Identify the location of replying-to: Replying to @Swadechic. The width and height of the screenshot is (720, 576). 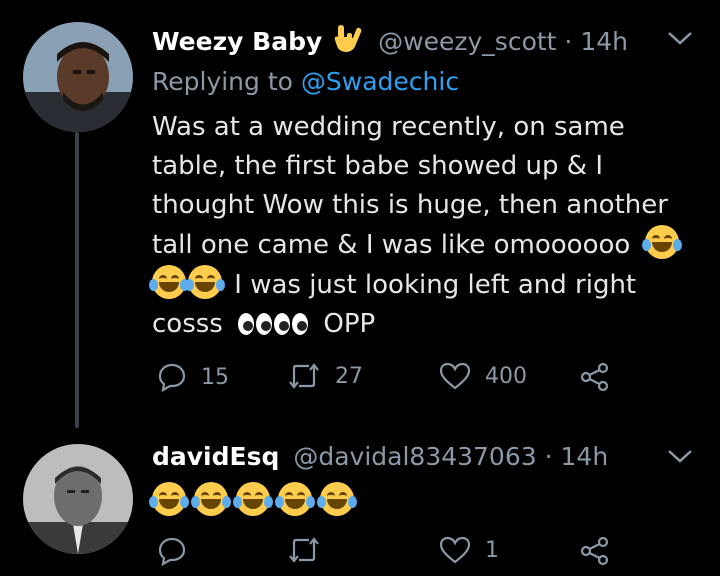
(305, 81).